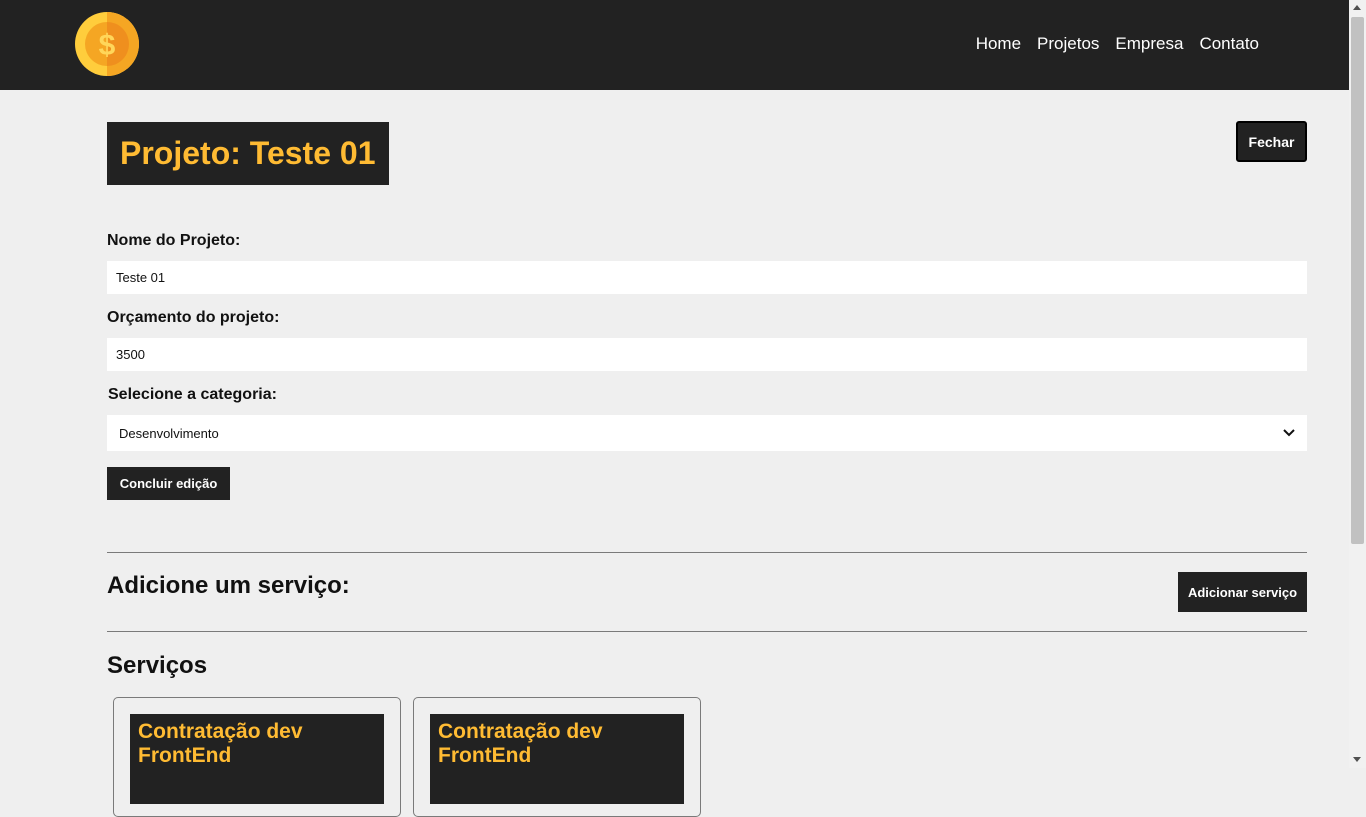 This screenshot has width=1366, height=817. Describe the element at coordinates (193, 317) in the screenshot. I see `budget-label: Orçamento do projeto:` at that location.